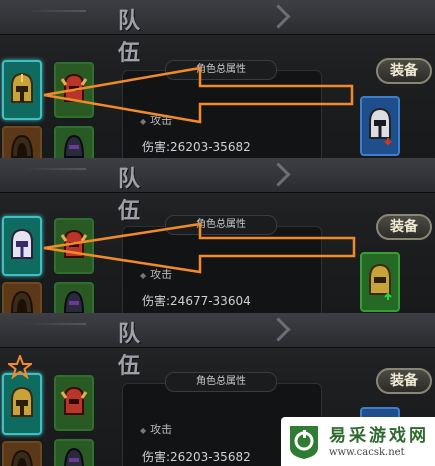 This screenshot has width=435, height=466. I want to click on watermark-url: www.cacsk.net, so click(367, 452).